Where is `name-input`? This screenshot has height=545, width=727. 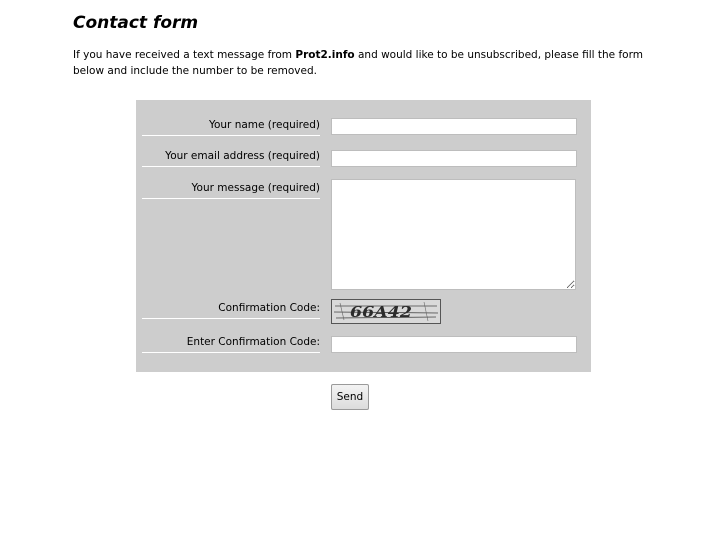
name-input is located at coordinates (454, 126).